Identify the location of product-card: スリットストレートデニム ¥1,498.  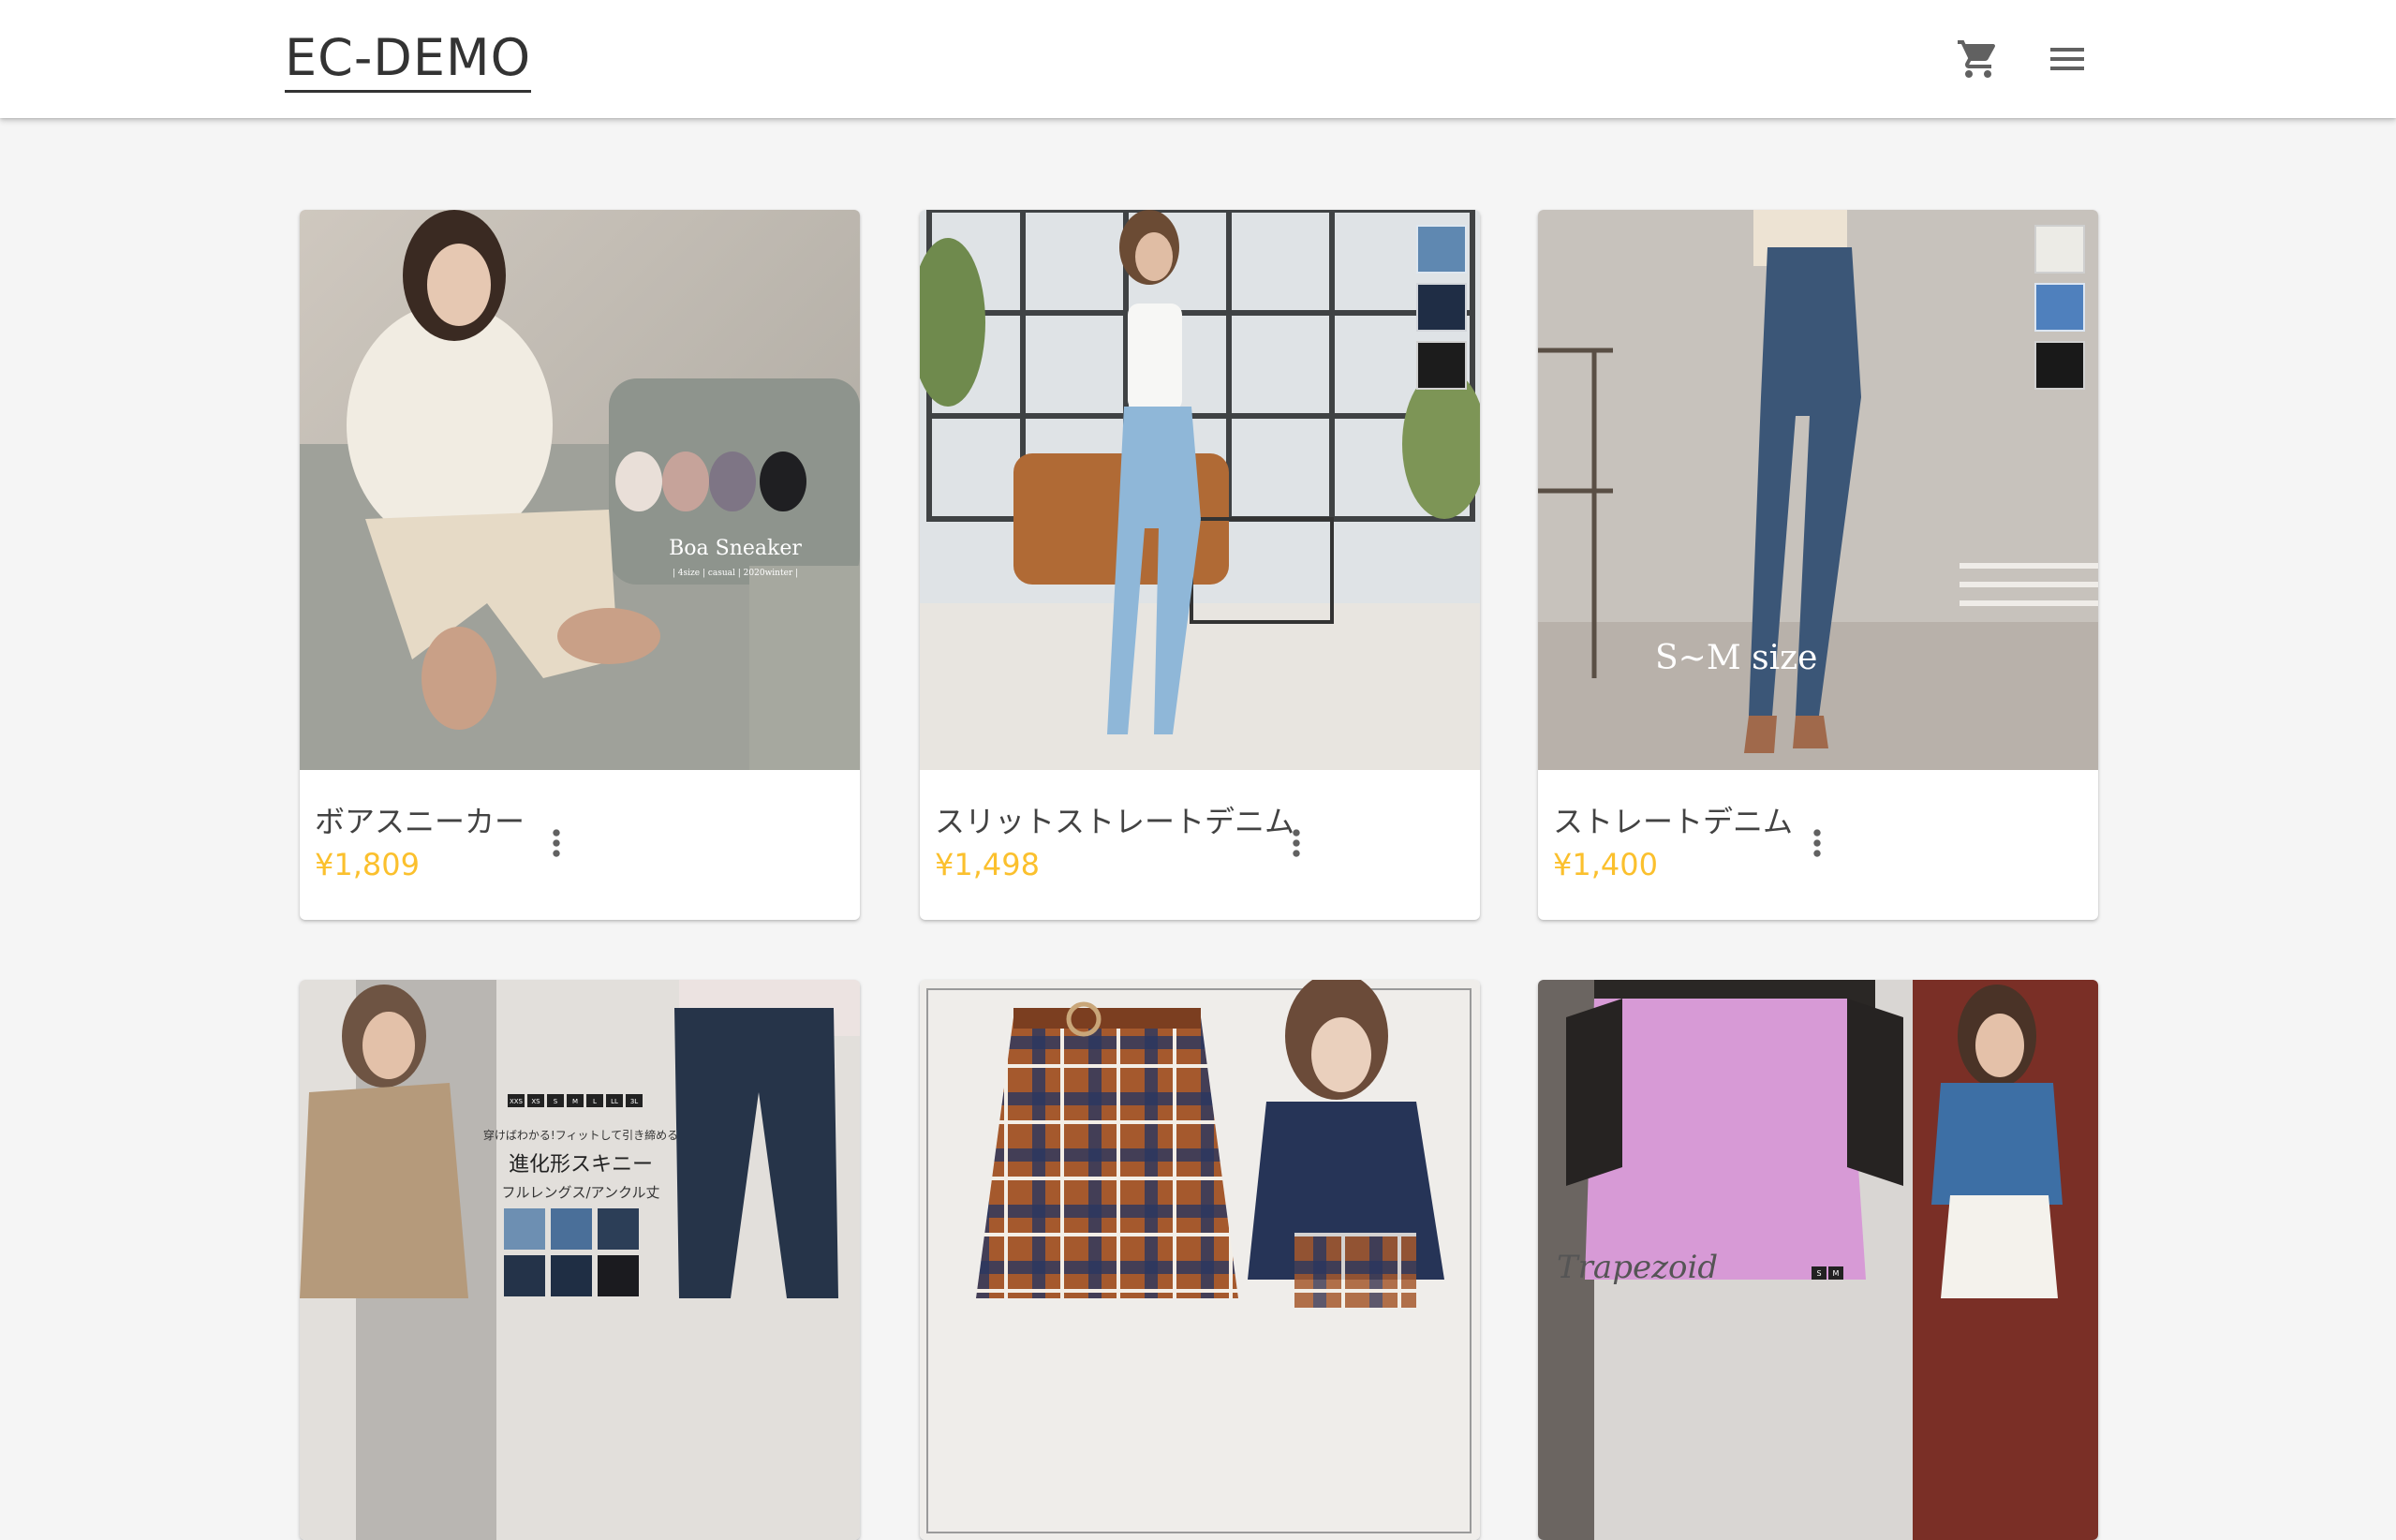
(1200, 565).